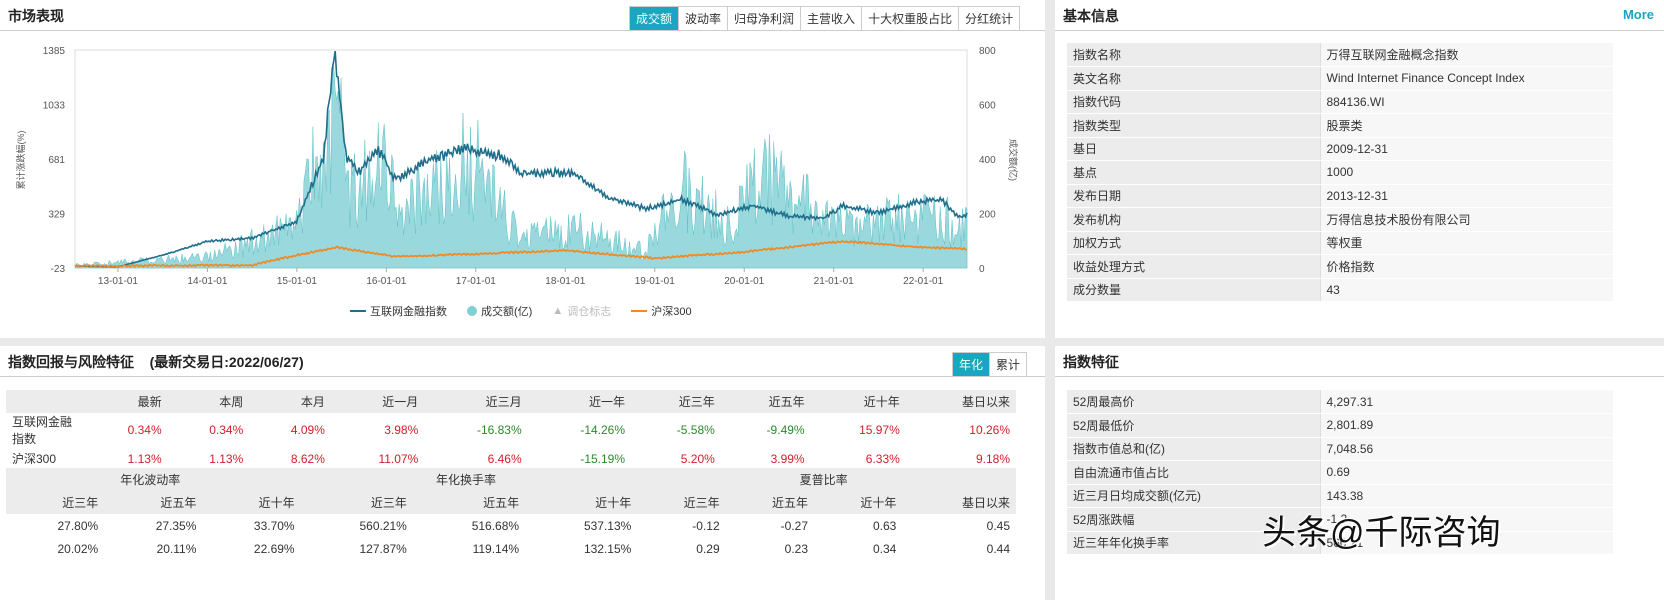 The image size is (1664, 600). Describe the element at coordinates (982, 269) in the screenshot. I see `y-right-tick: 0` at that location.